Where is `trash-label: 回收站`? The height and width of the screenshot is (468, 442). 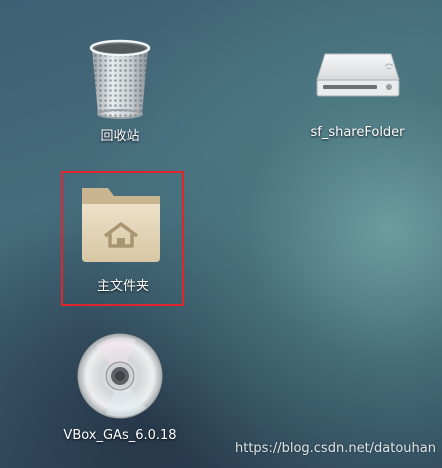 trash-label: 回收站 is located at coordinates (120, 136).